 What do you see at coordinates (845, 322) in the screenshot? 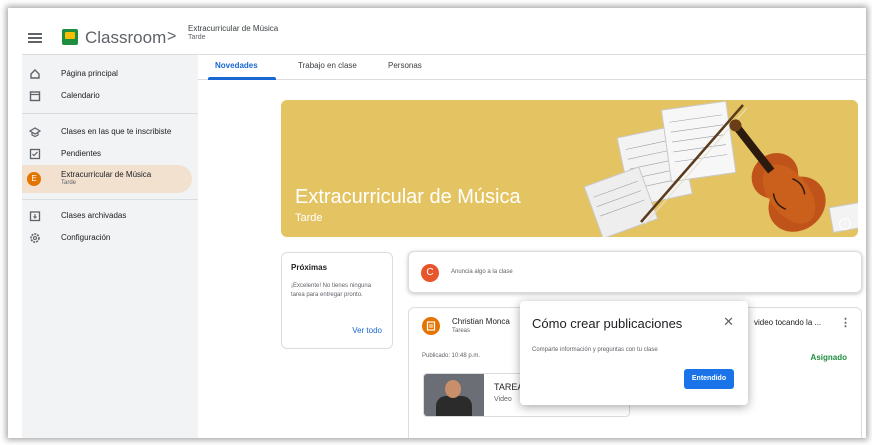
I see `more-options-icon: ⋮` at bounding box center [845, 322].